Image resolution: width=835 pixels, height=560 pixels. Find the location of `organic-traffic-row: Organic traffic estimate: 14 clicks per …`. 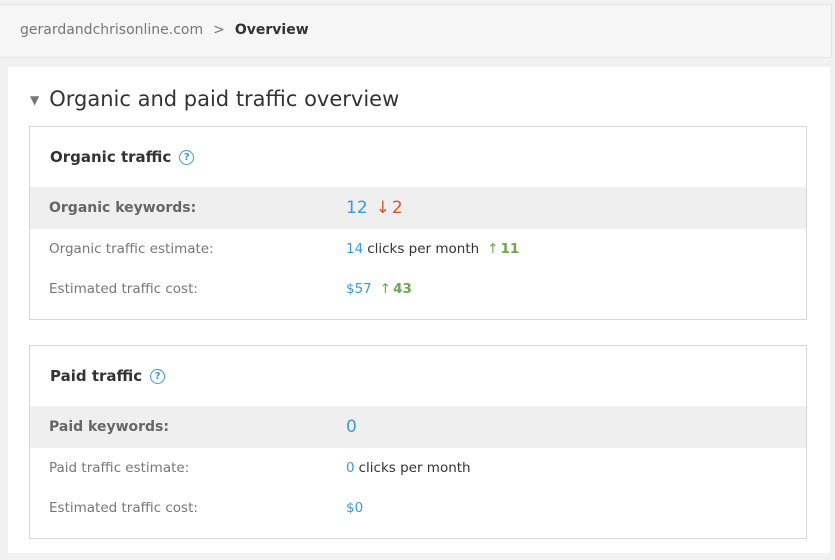

organic-traffic-row: Organic traffic estimate: 14 clicks per … is located at coordinates (418, 249).